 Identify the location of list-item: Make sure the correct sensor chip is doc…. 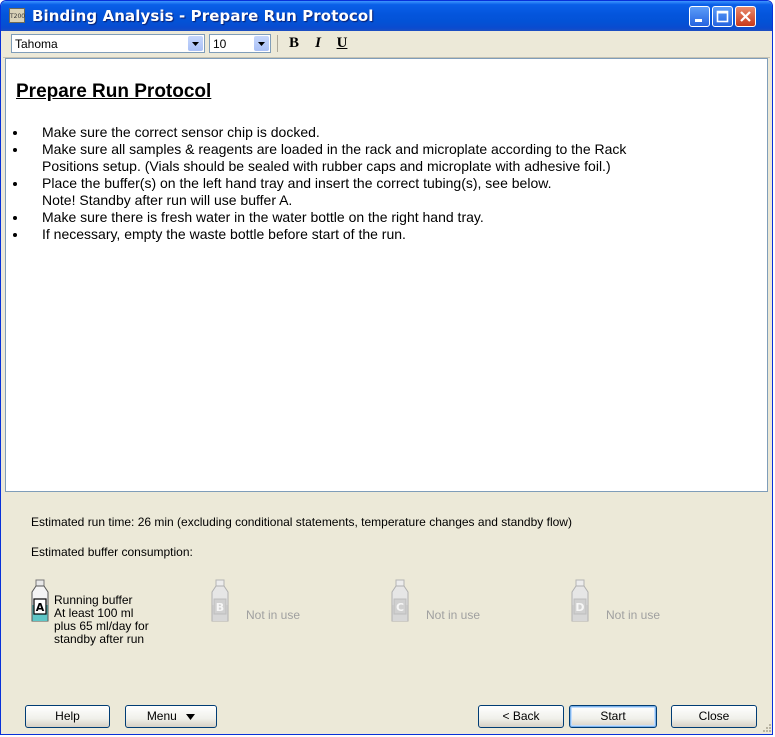
(387, 132).